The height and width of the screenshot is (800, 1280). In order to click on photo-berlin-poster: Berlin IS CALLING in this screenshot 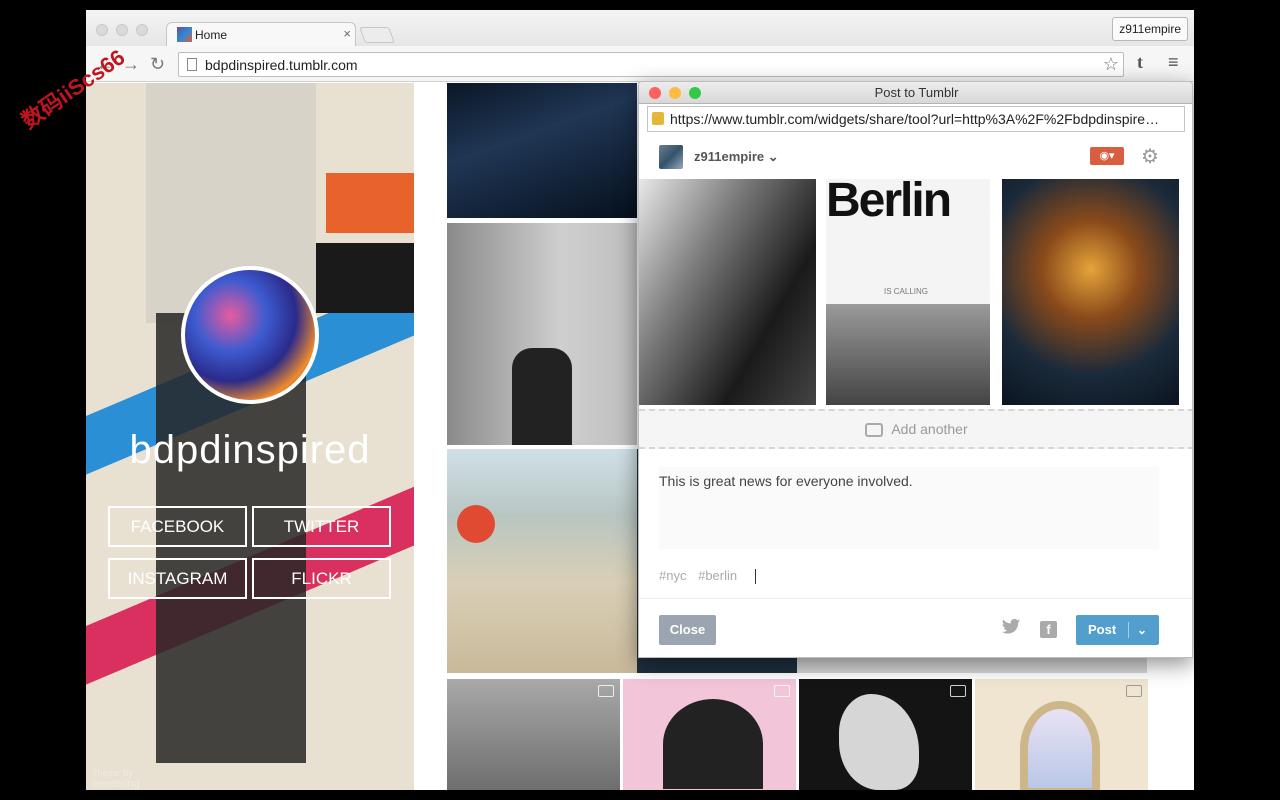, I will do `click(908, 292)`.